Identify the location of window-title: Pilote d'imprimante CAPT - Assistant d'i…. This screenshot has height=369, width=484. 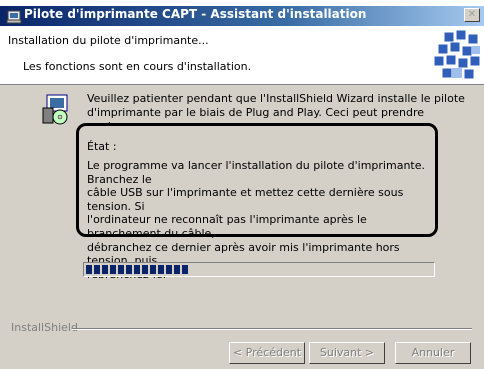
(195, 14).